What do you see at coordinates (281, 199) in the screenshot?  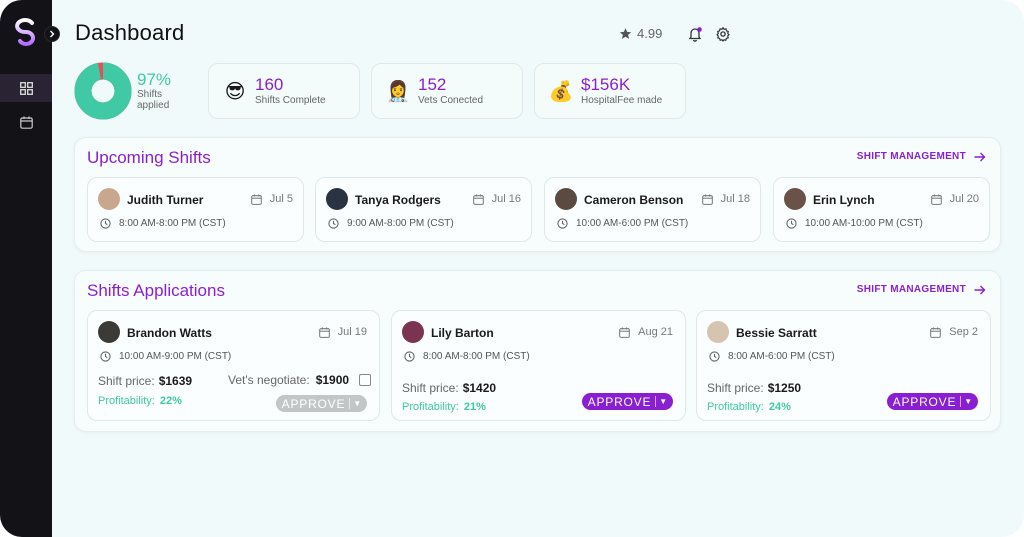 I see `shift-date-text: Jul 5` at bounding box center [281, 199].